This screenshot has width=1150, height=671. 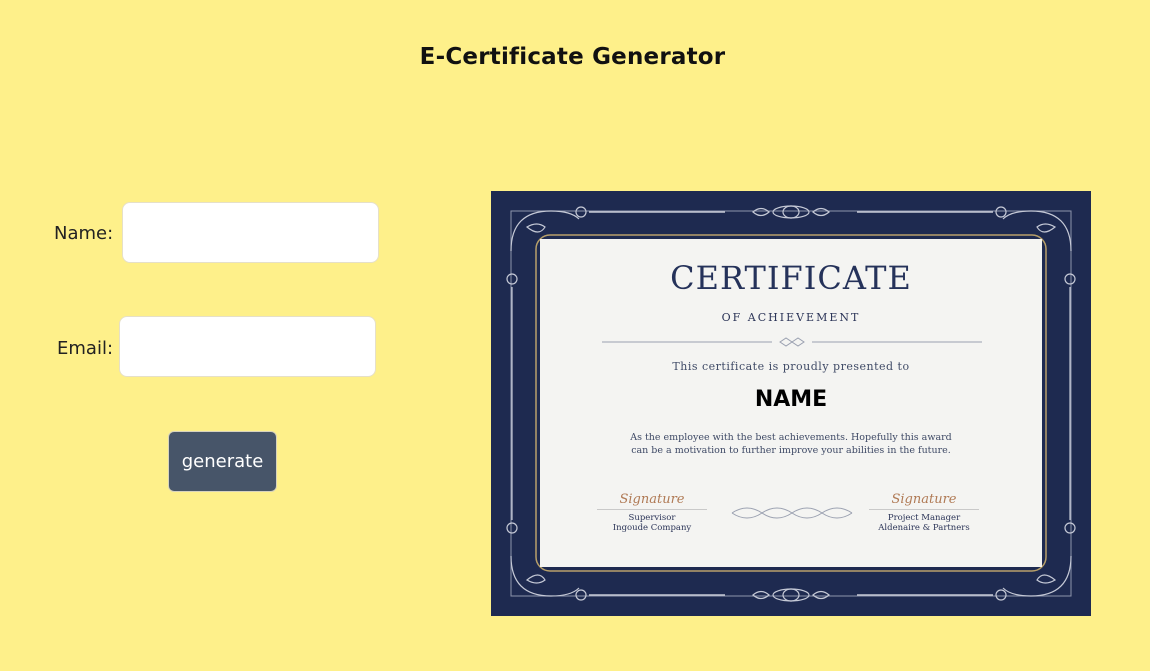 What do you see at coordinates (791, 366) in the screenshot?
I see `presented-text: This certificate is proudly presented to` at bounding box center [791, 366].